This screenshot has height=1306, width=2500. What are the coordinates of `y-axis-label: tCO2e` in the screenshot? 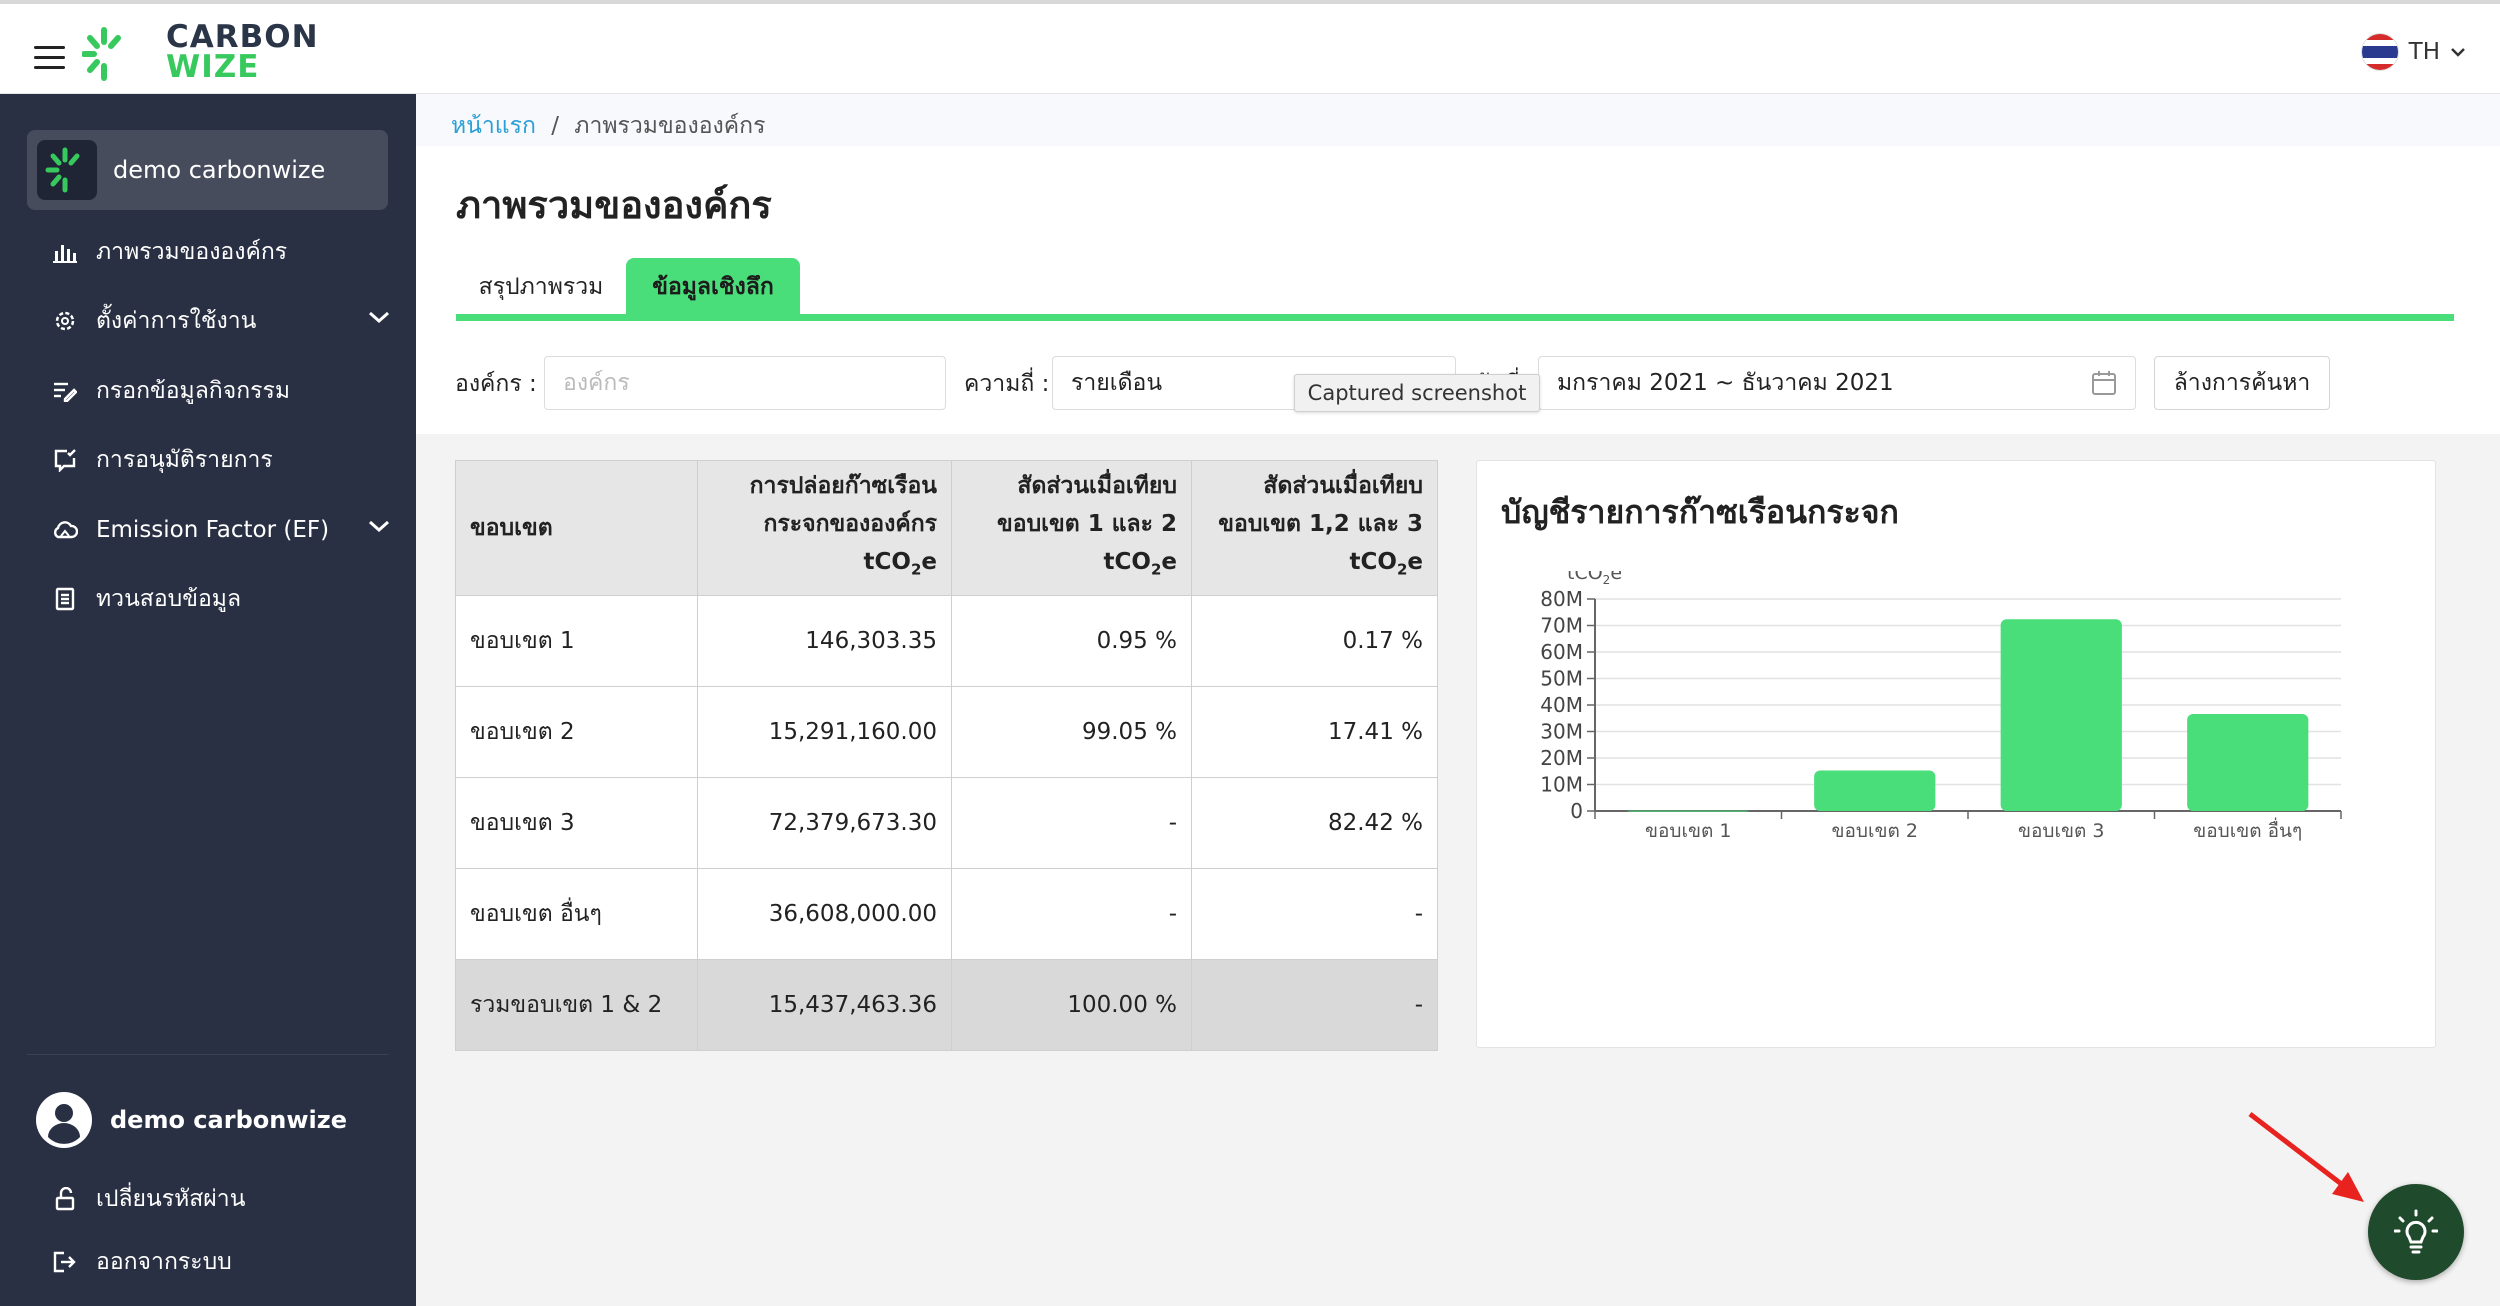 It's located at (1594, 579).